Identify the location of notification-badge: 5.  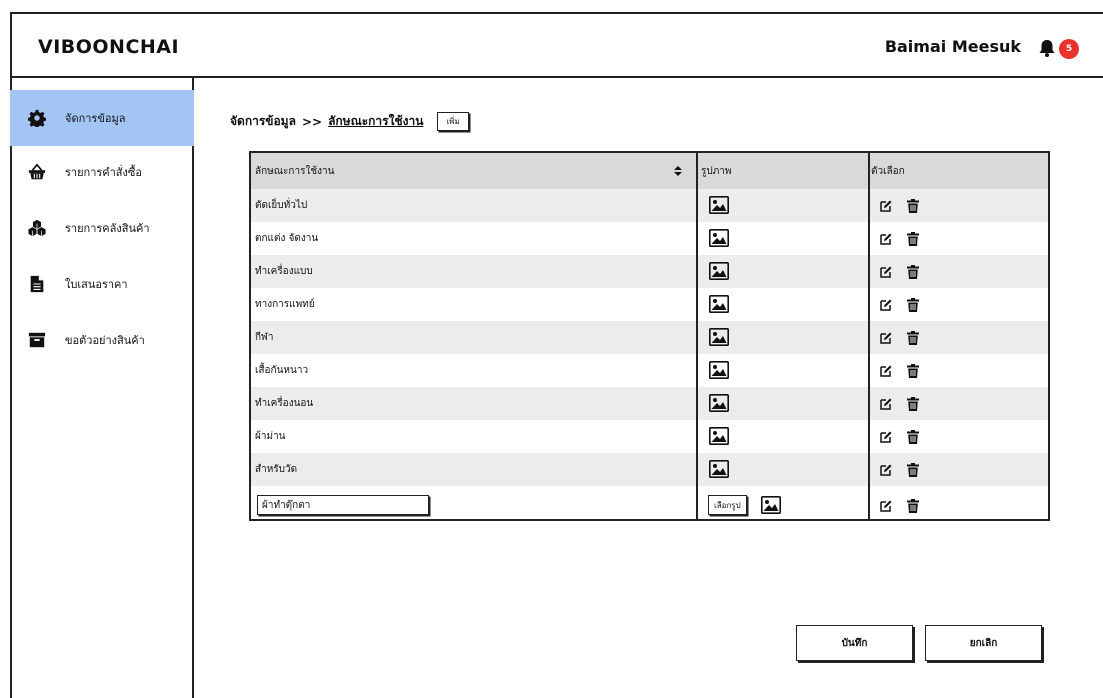
(1069, 49).